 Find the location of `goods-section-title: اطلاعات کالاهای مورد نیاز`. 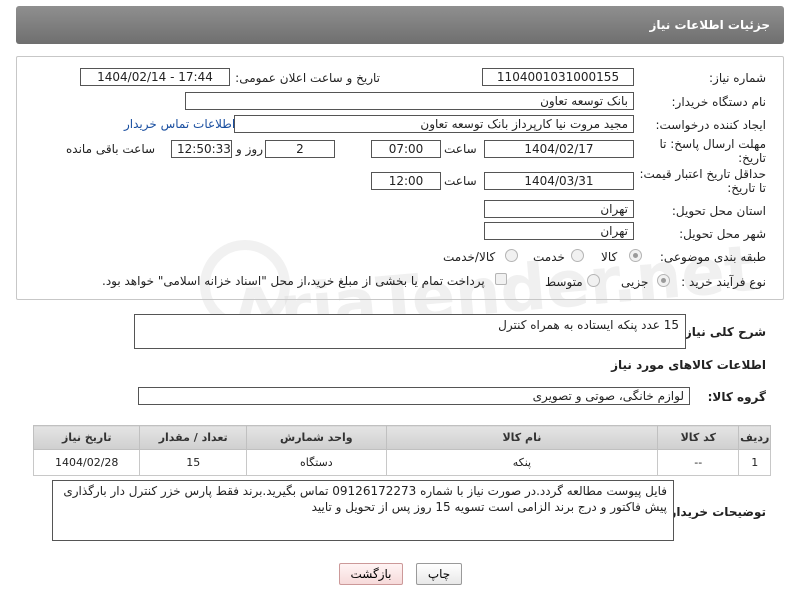

goods-section-title: اطلاعات کالاهای مورد نیاز is located at coordinates (688, 365).